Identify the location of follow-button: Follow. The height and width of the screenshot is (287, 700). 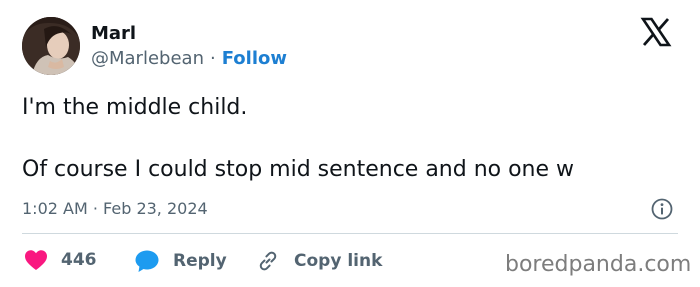
(254, 58).